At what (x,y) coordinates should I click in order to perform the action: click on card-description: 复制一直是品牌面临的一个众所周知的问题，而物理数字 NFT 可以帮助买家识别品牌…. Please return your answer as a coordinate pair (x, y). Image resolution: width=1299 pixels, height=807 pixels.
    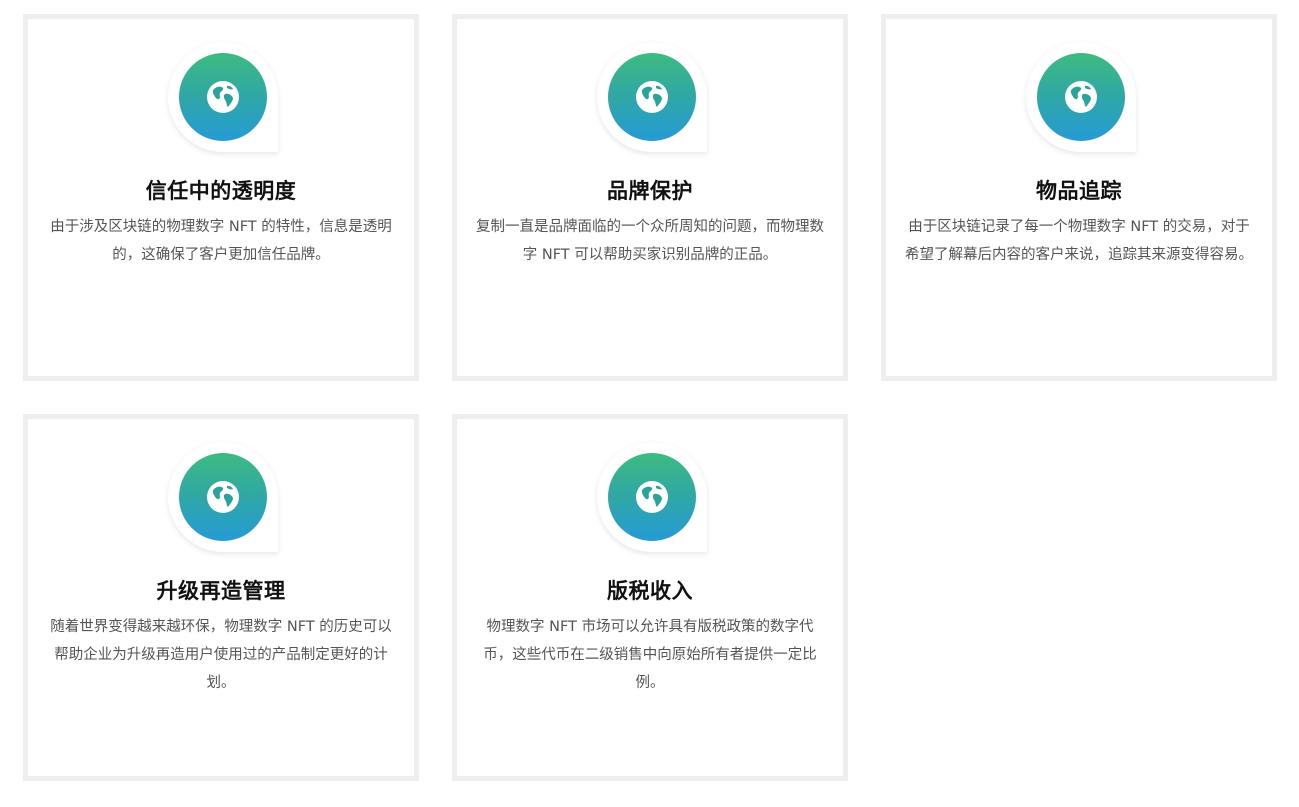
    Looking at the image, I should click on (650, 241).